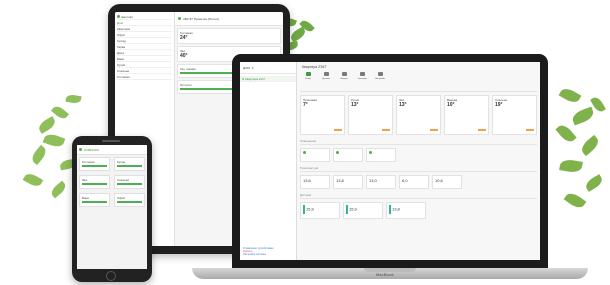  I want to click on temperature-tile: 13,0, so click(381, 182).